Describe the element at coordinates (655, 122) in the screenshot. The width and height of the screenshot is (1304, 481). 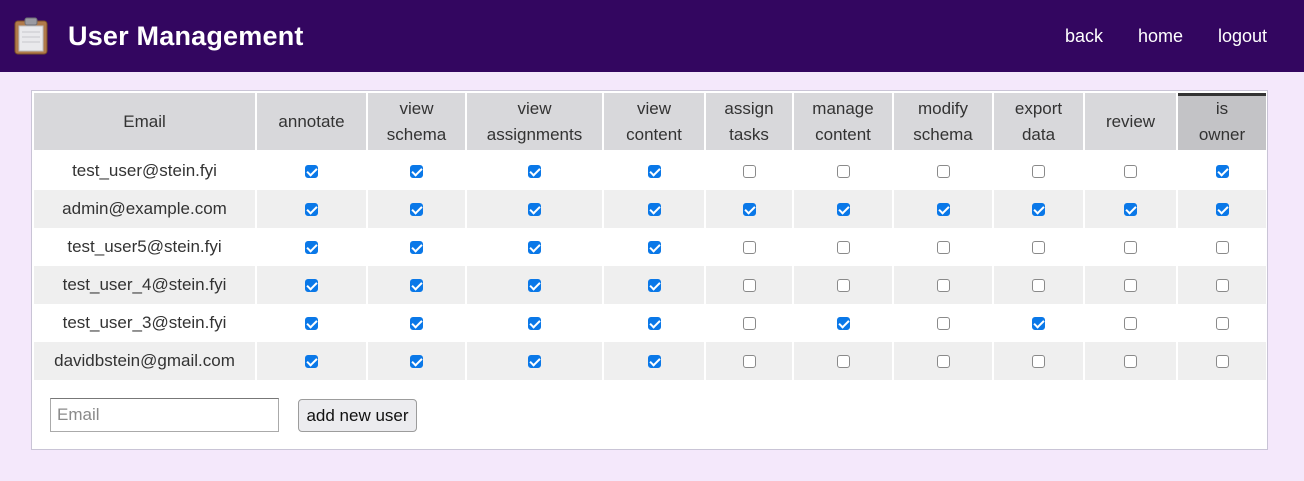
I see `column-header-view-content: view content` at that location.